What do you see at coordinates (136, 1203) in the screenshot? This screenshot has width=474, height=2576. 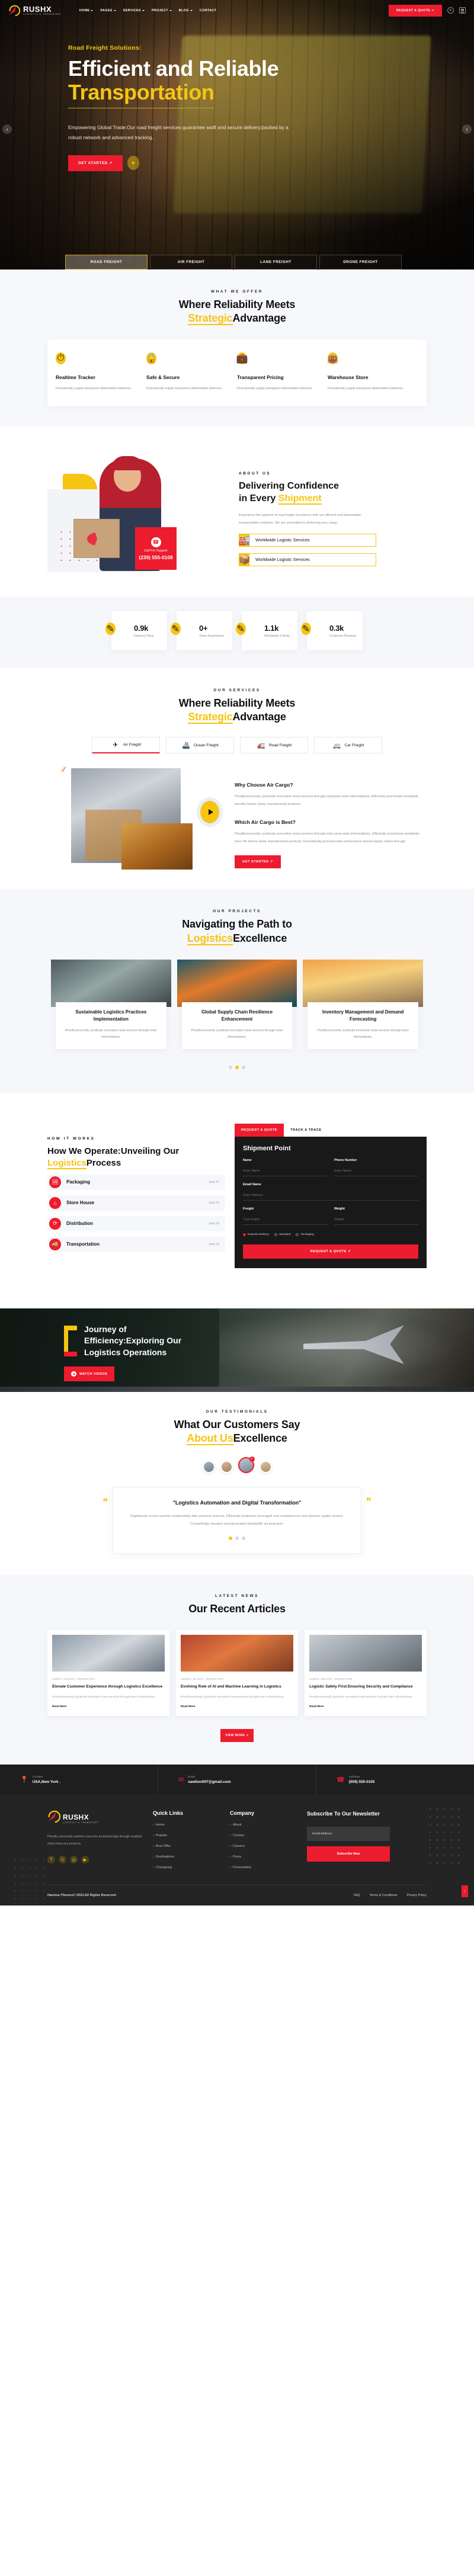 I see `step-store-house: ⌂ Store House step 02` at bounding box center [136, 1203].